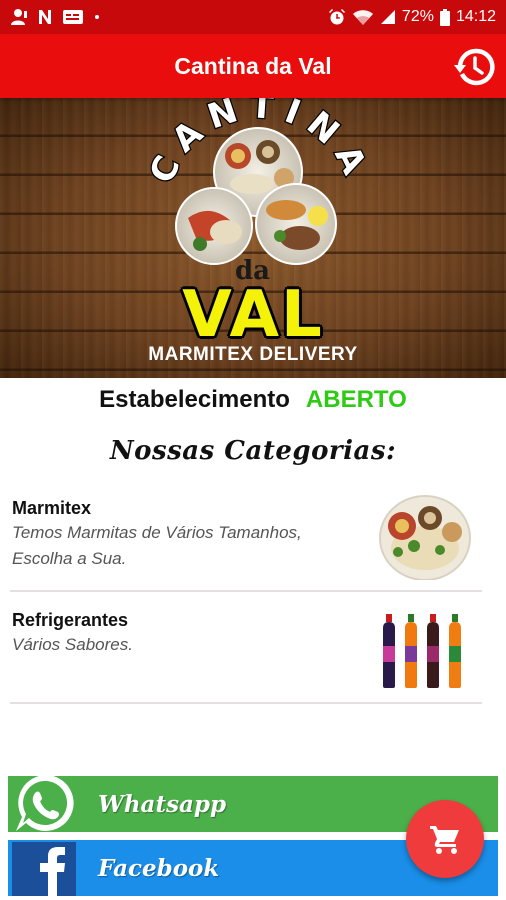  I want to click on clock: 14:12, so click(475, 16).